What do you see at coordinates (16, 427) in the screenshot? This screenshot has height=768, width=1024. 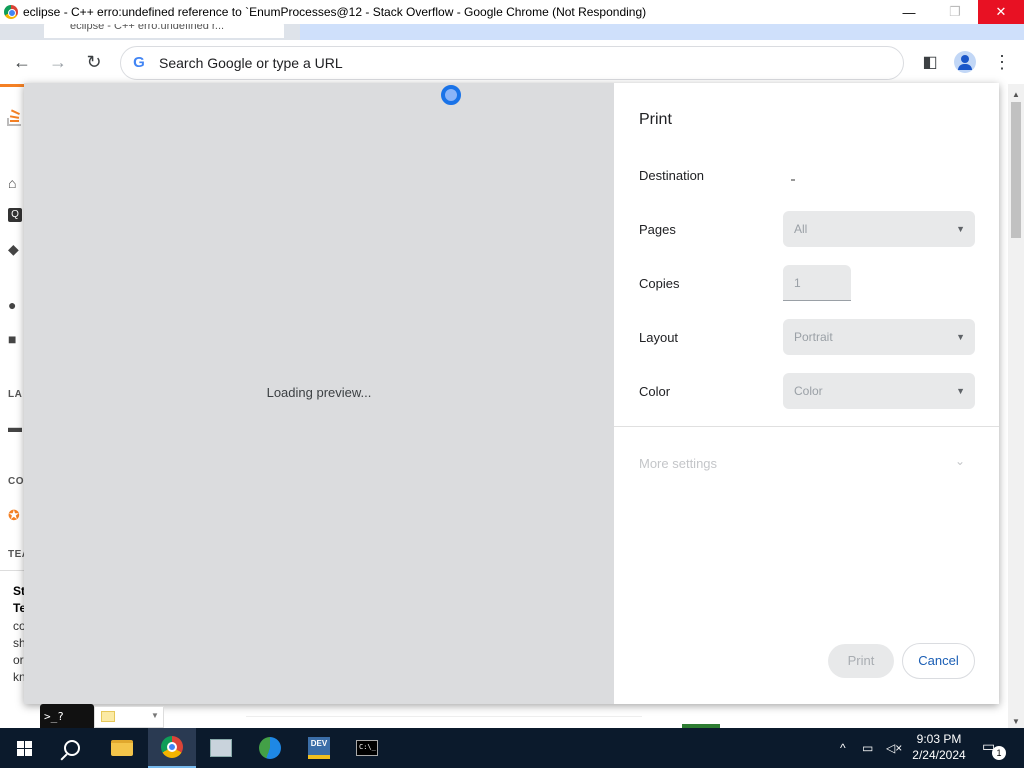 I see `chat-icon: ▬` at bounding box center [16, 427].